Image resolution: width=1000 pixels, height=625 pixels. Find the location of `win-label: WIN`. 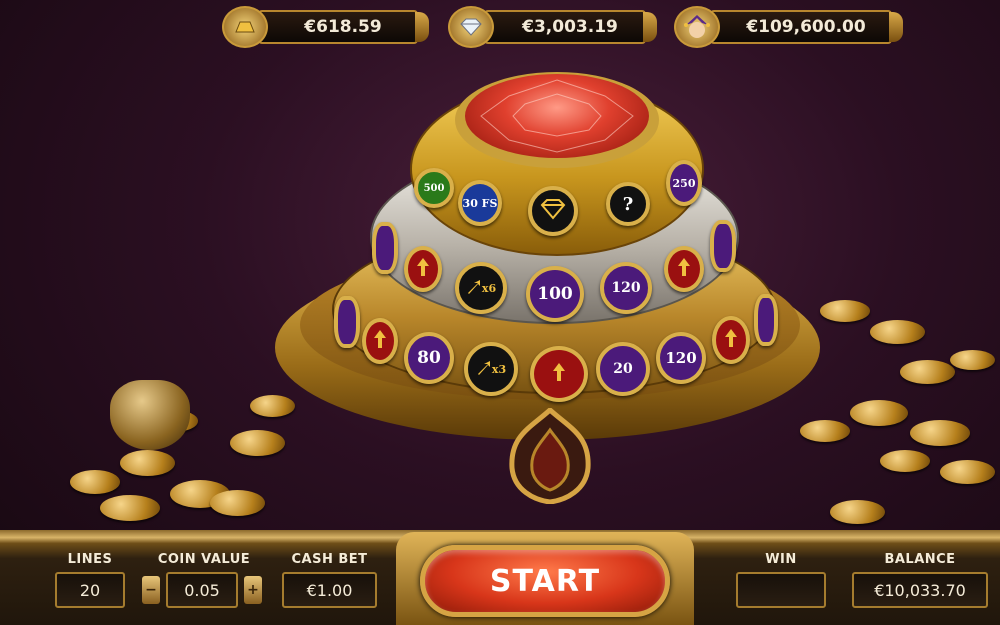

win-label: WIN is located at coordinates (781, 559).